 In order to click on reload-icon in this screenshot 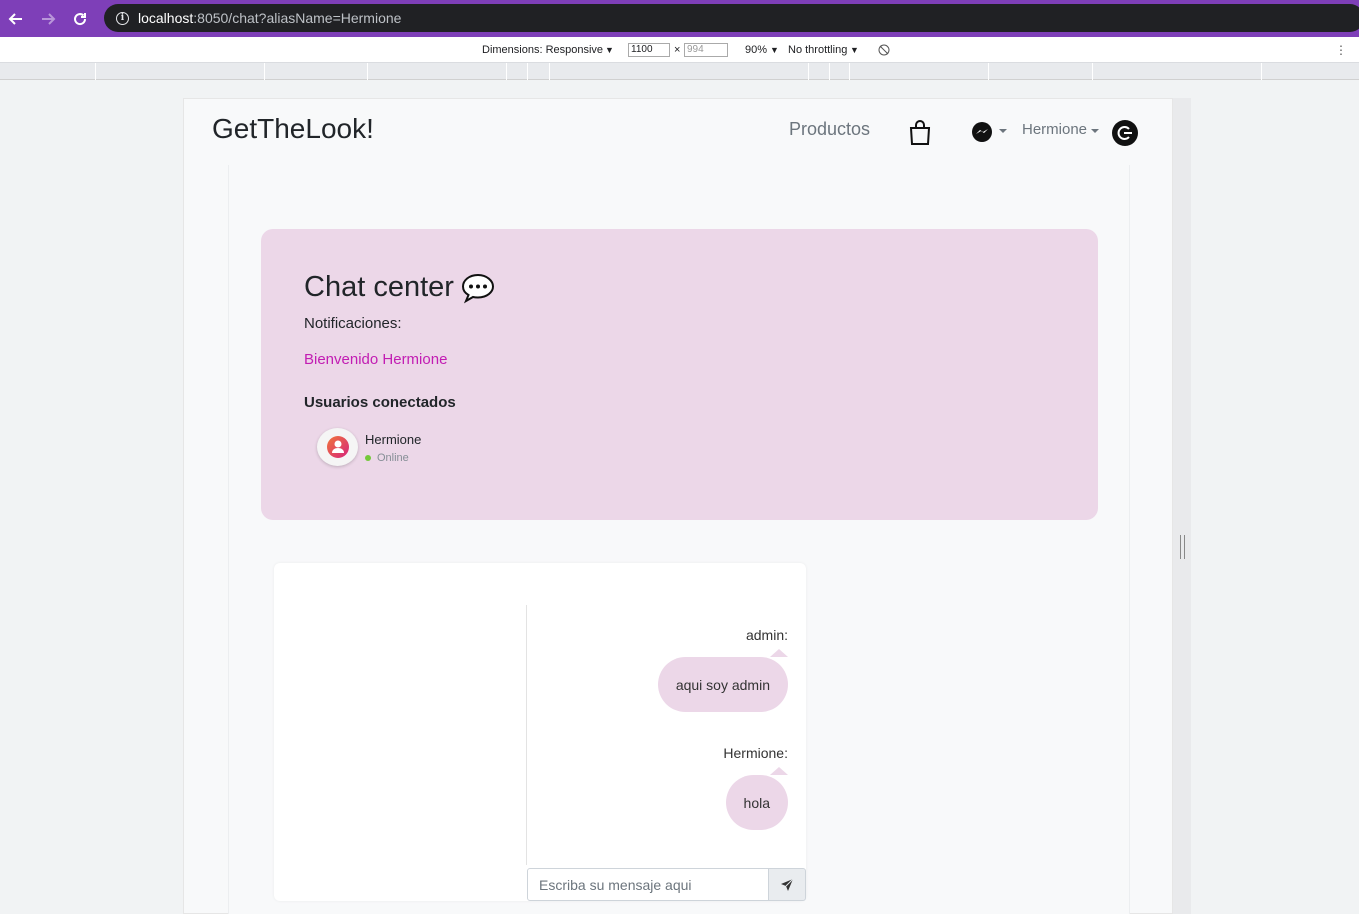, I will do `click(80, 18)`.